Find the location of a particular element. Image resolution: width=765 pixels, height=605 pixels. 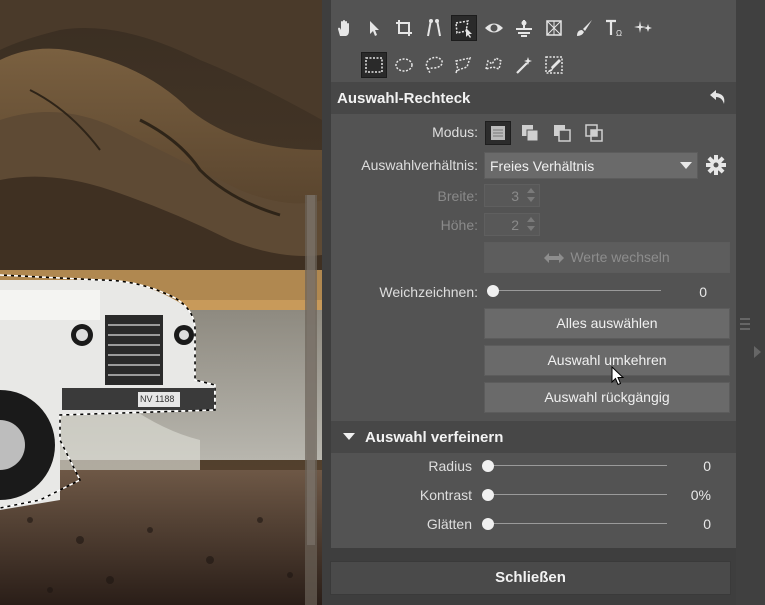

contrast-value: 0% is located at coordinates (700, 495).